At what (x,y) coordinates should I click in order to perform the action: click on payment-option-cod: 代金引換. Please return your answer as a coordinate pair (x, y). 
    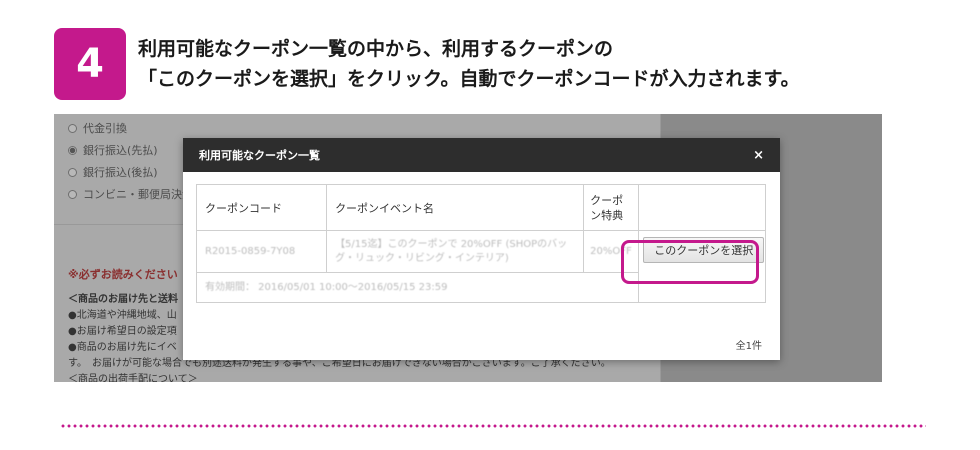
    Looking at the image, I should click on (97, 128).